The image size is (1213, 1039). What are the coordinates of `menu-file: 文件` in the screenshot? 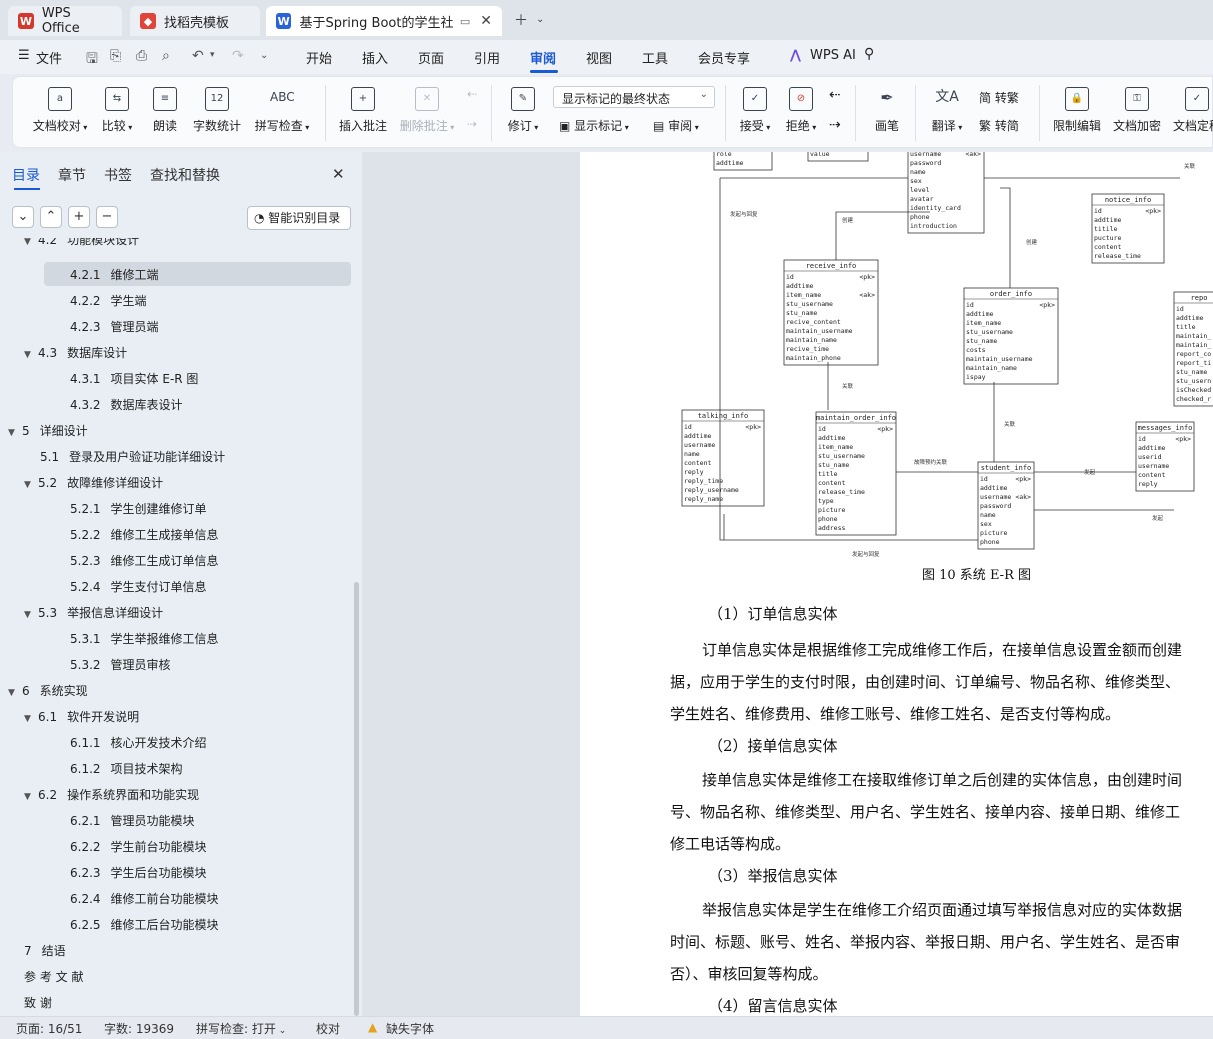 It's located at (49, 57).